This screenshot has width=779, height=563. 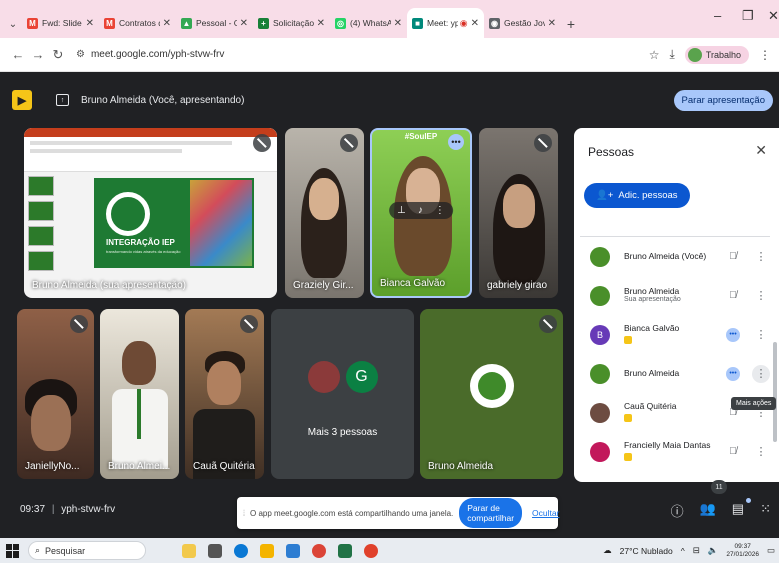 What do you see at coordinates (342, 394) in the screenshot?
I see `more-people-tile: G Mais 3 pessoas` at bounding box center [342, 394].